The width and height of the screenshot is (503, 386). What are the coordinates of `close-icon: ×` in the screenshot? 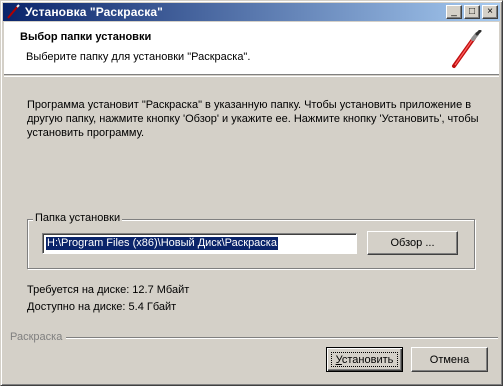 It's located at (490, 11).